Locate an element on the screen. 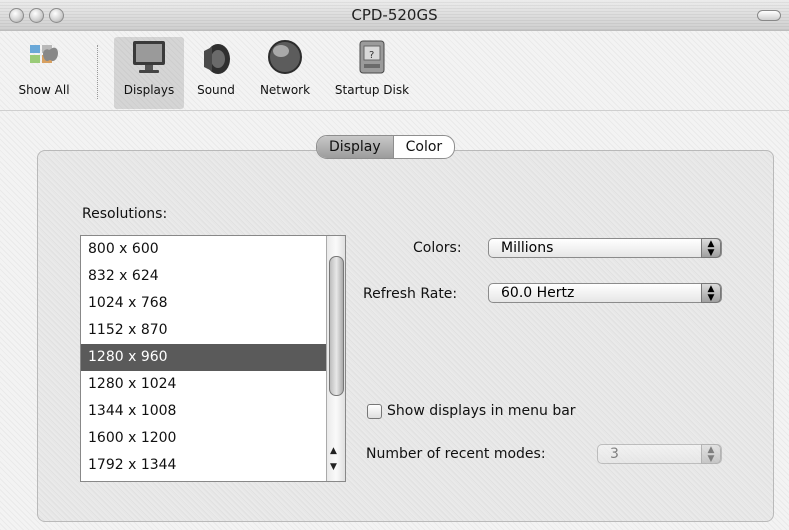  scroll-up-arrow-icon: ▲ is located at coordinates (333, 451).